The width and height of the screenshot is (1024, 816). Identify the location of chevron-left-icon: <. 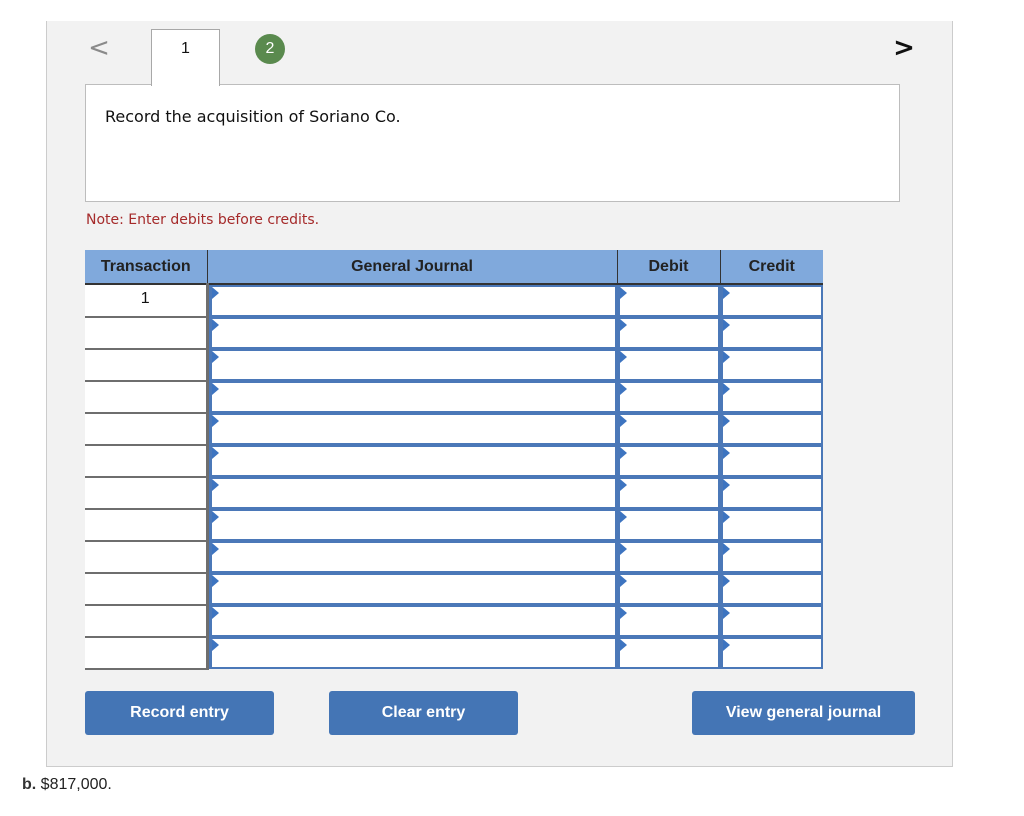
(99, 48).